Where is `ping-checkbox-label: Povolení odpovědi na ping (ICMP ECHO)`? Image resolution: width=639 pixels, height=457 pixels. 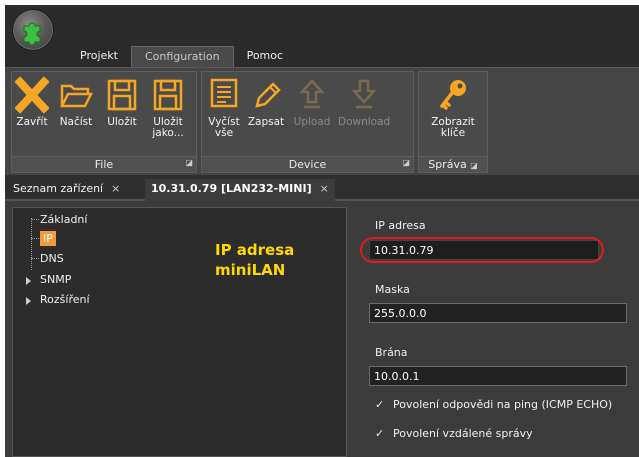 ping-checkbox-label: Povolení odpovědi na ping (ICMP ECHO) is located at coordinates (503, 404).